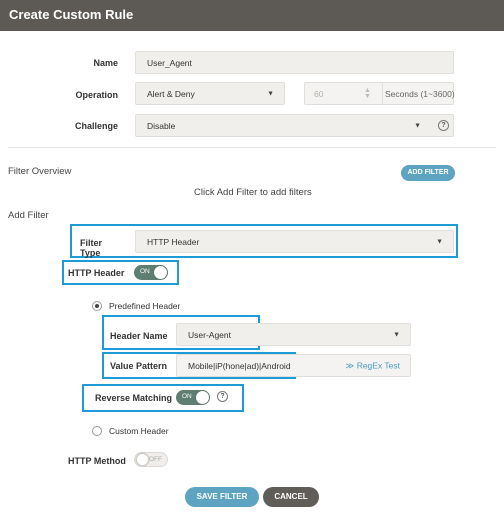 Image resolution: width=504 pixels, height=524 pixels. I want to click on section-divider, so click(252, 147).